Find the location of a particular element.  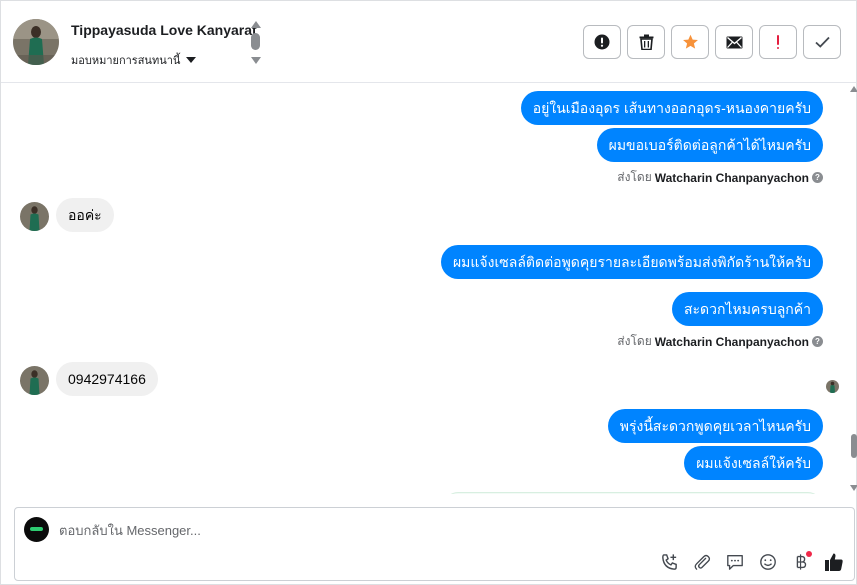

smiley-icon is located at coordinates (768, 562).